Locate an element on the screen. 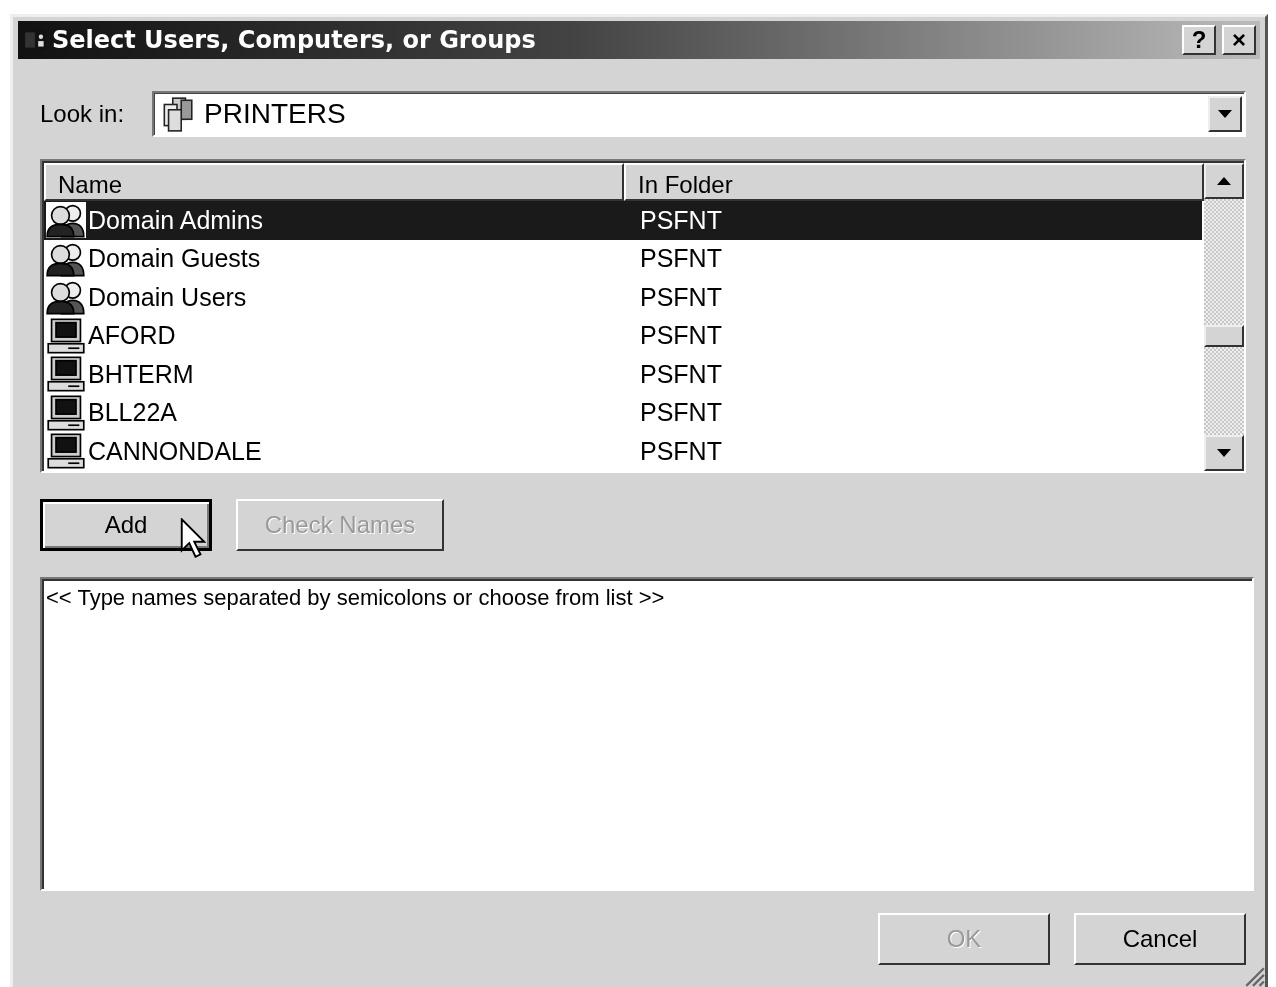 This screenshot has width=1276, height=987. name-text: BLL22A is located at coordinates (132, 413).